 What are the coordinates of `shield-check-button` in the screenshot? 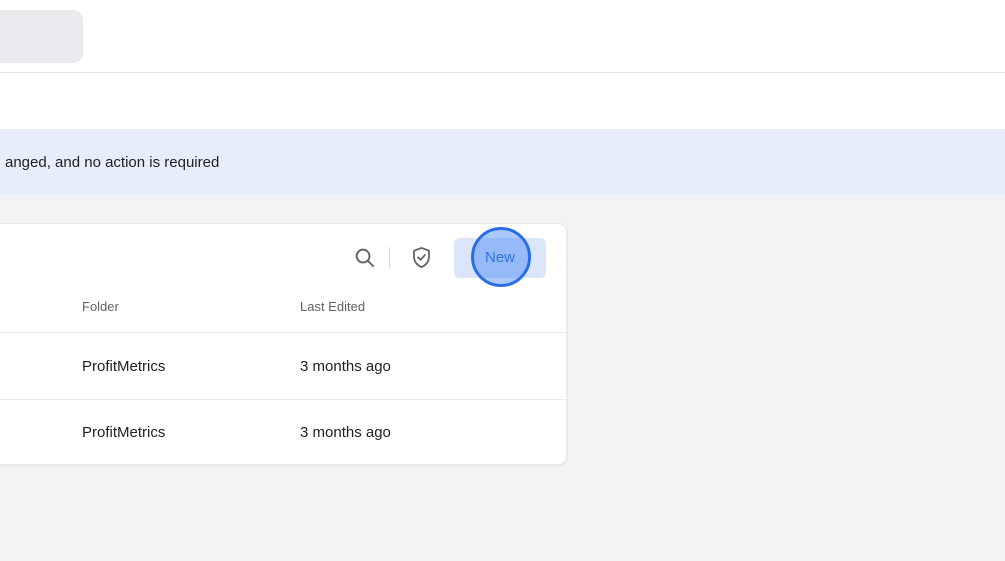 It's located at (421, 258).